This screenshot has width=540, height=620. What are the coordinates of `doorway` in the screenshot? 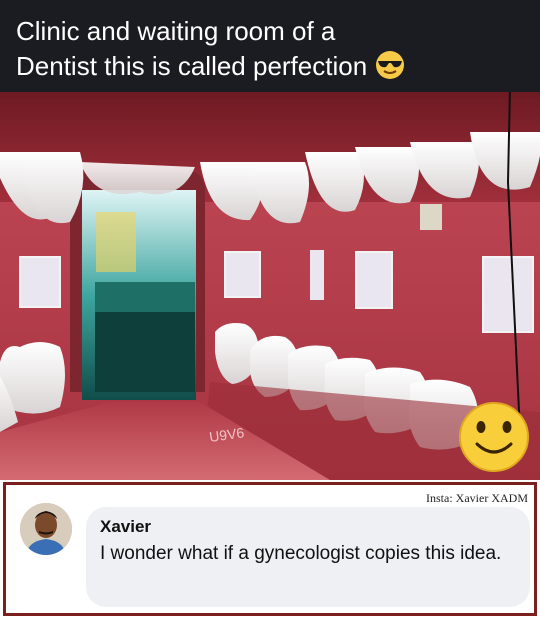 It's located at (137, 286).